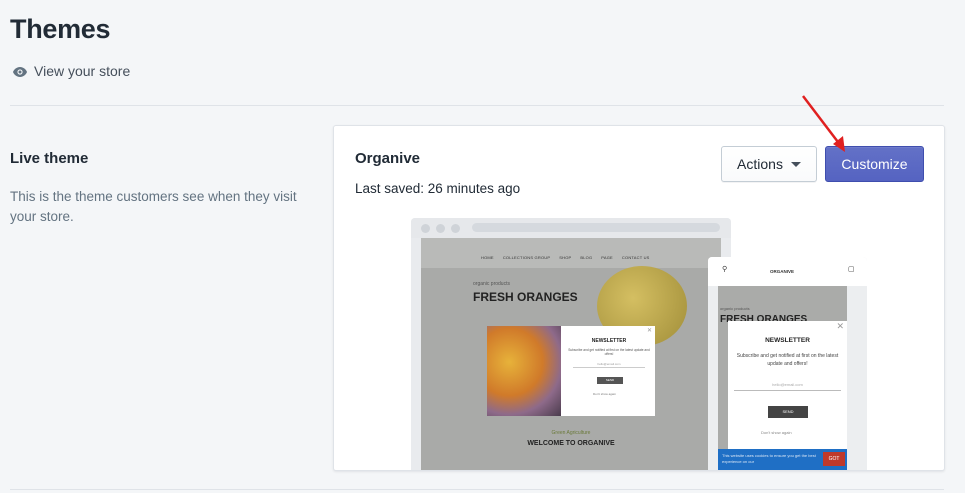  What do you see at coordinates (782, 271) in the screenshot?
I see `mobile-logo: ORGANIVE` at bounding box center [782, 271].